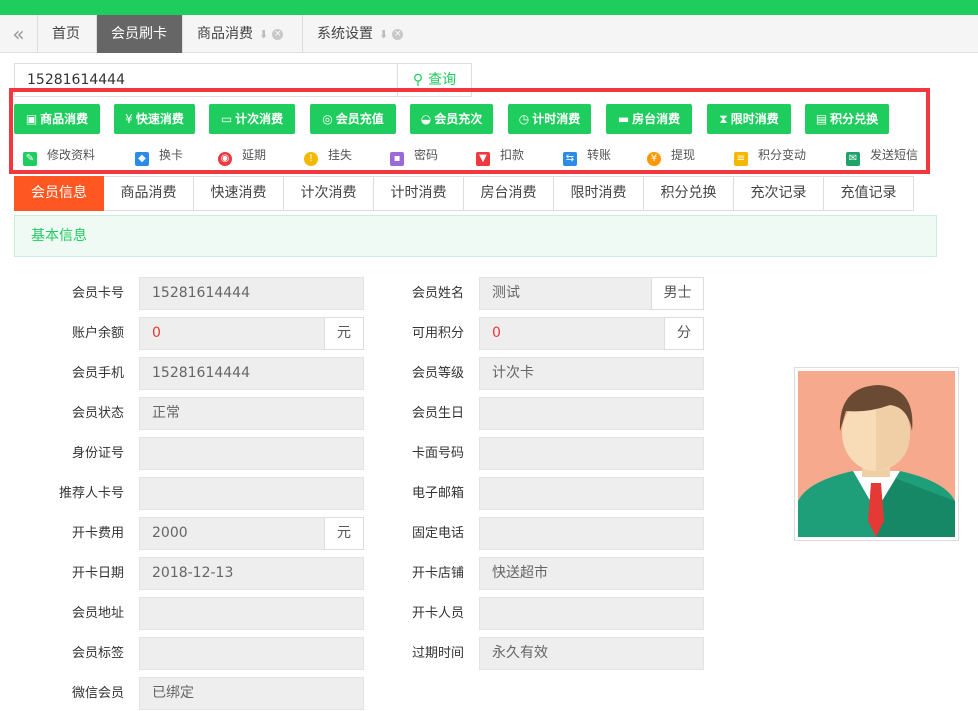 This screenshot has height=711, width=978. Describe the element at coordinates (251, 413) in the screenshot. I see `member-status-field: 正常` at that location.